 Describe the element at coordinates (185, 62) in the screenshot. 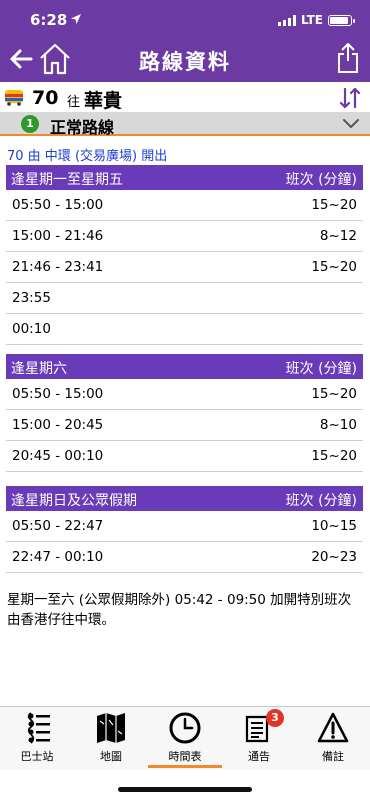

I see `page-title: 路線資料` at that location.